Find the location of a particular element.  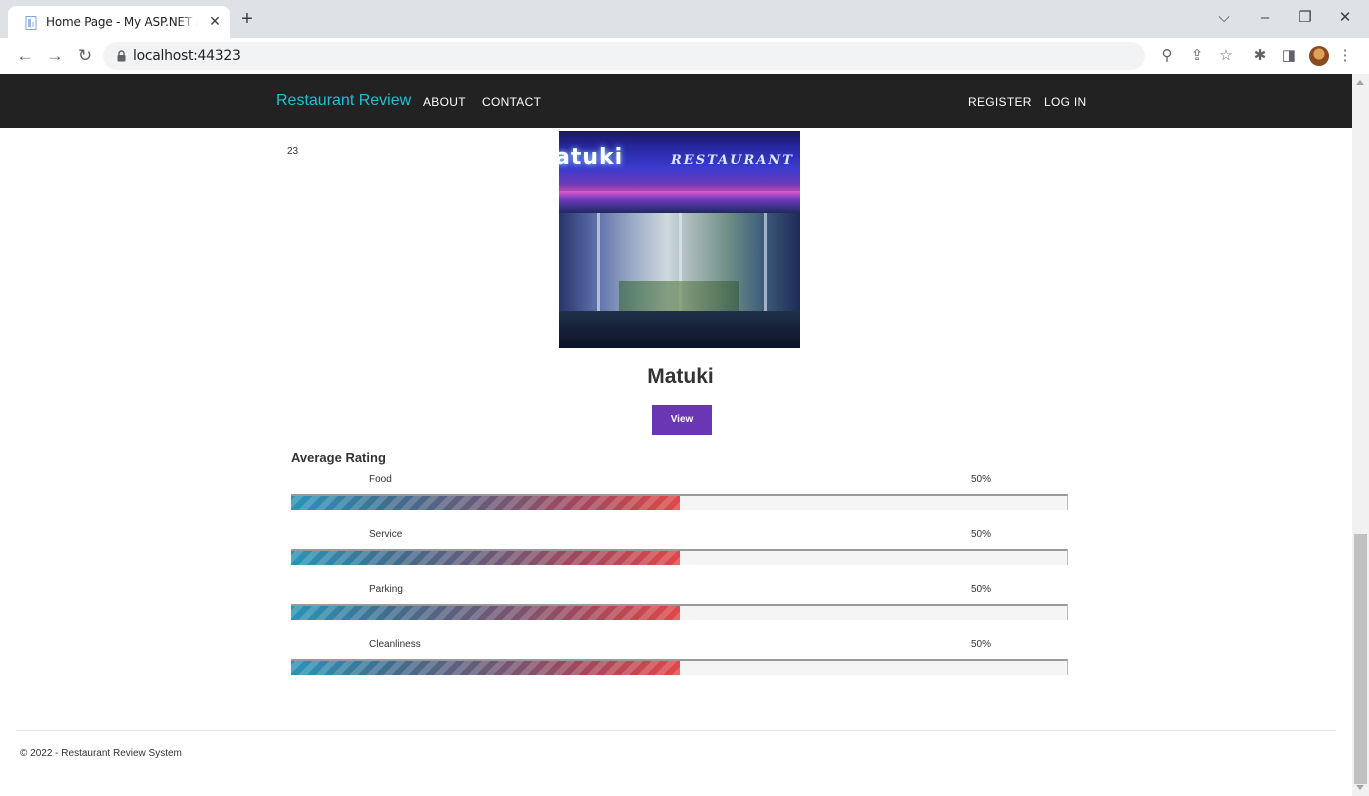

browser-toolbar: ← → ↻ localhost:44323 ⚲ ⇪ ☆ ✱ ◨ ⋮ is located at coordinates (684, 56).